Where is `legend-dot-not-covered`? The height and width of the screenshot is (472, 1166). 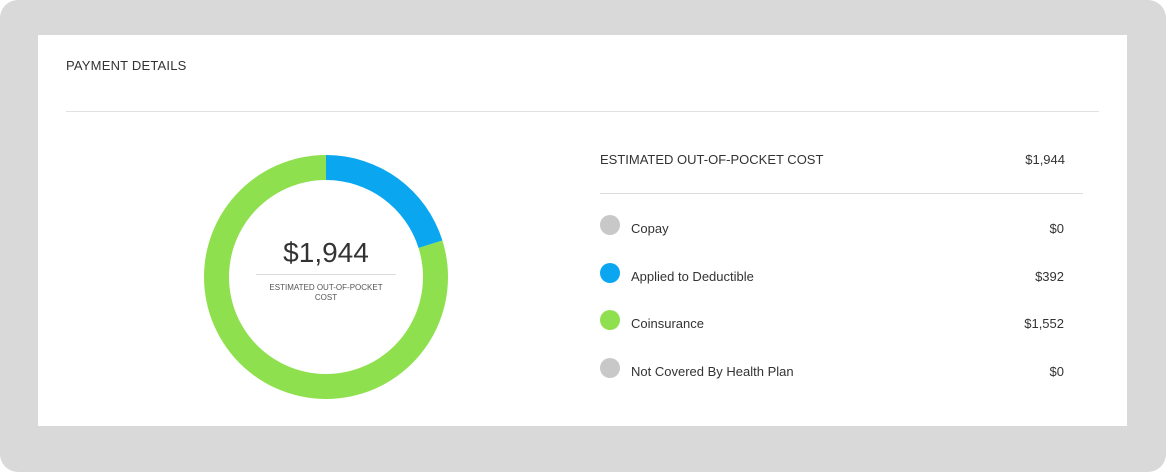
legend-dot-not-covered is located at coordinates (610, 368).